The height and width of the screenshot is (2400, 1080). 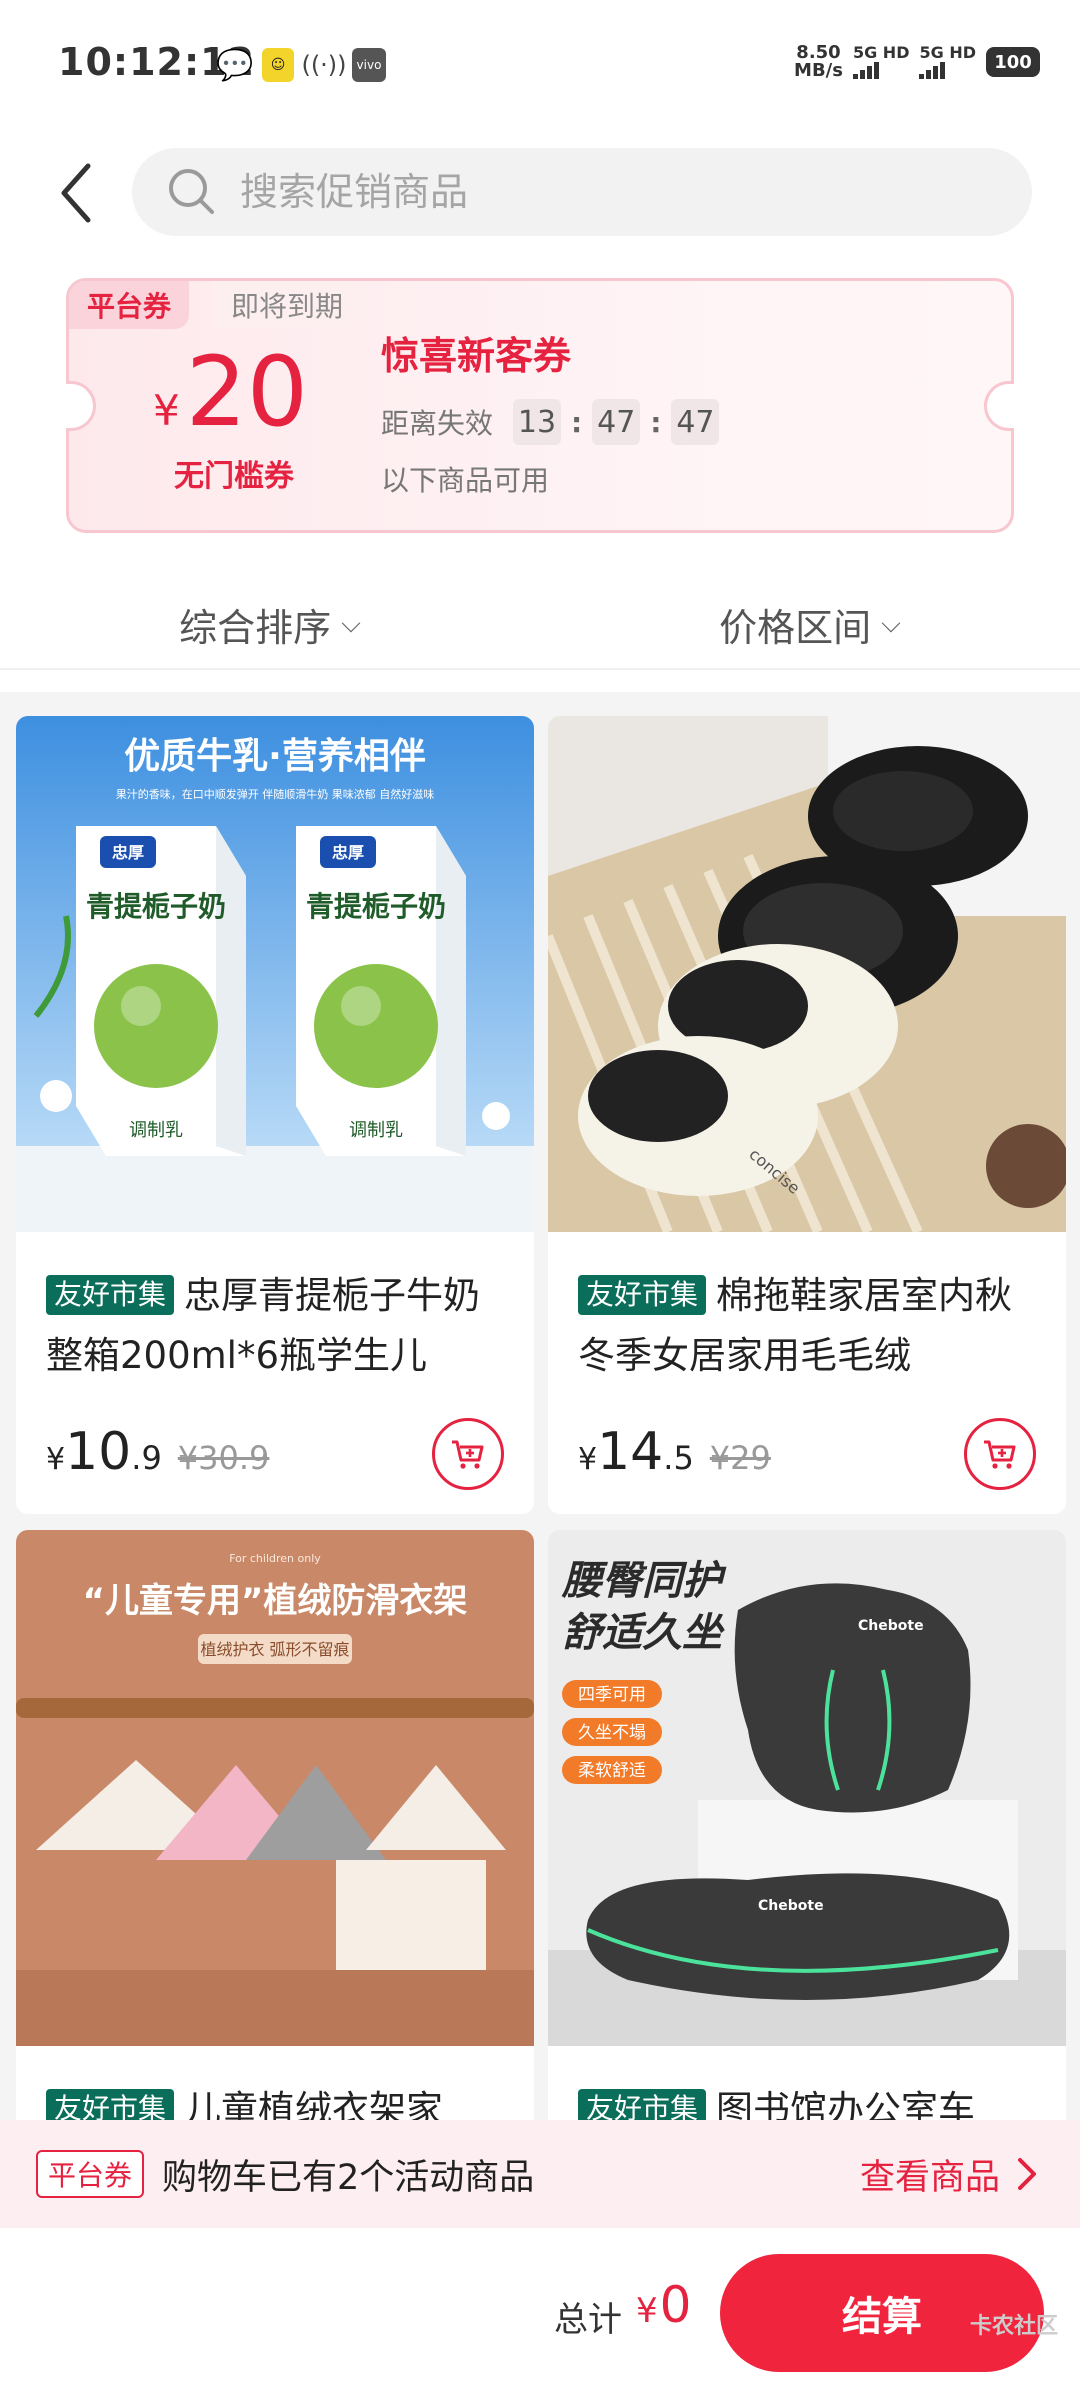 What do you see at coordinates (146, 1458) in the screenshot?
I see `price-decimal: .9` at bounding box center [146, 1458].